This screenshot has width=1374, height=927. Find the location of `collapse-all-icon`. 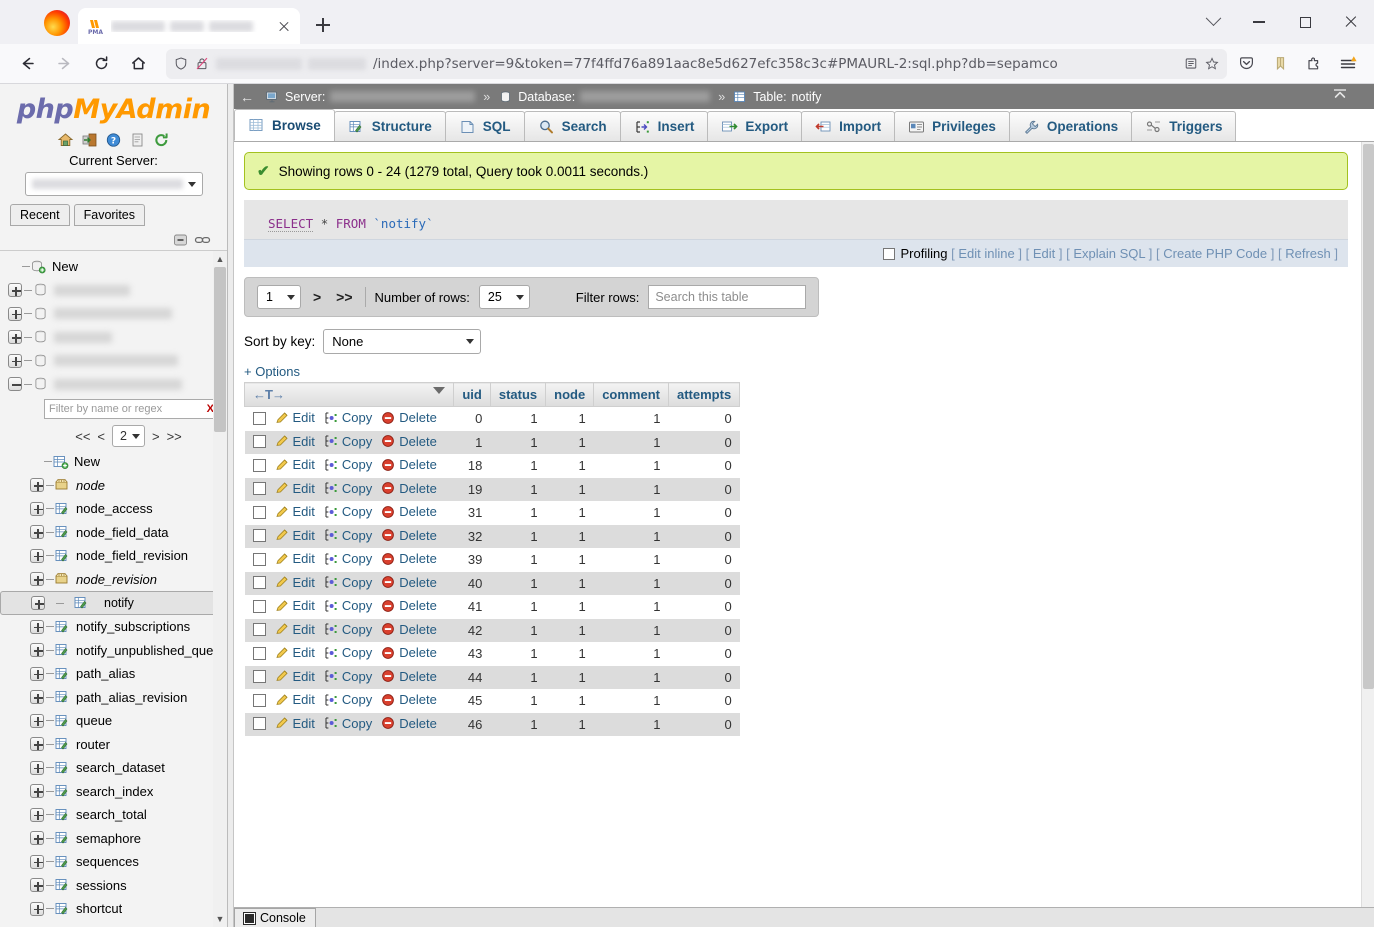

collapse-all-icon is located at coordinates (180, 240).